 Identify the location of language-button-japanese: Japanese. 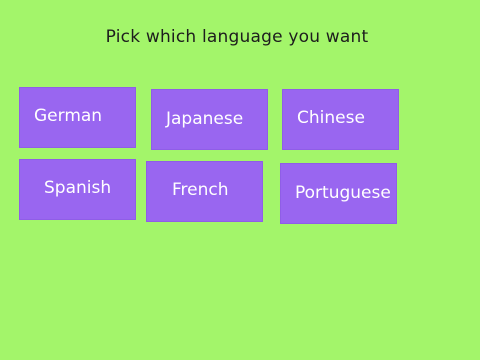
(209, 119).